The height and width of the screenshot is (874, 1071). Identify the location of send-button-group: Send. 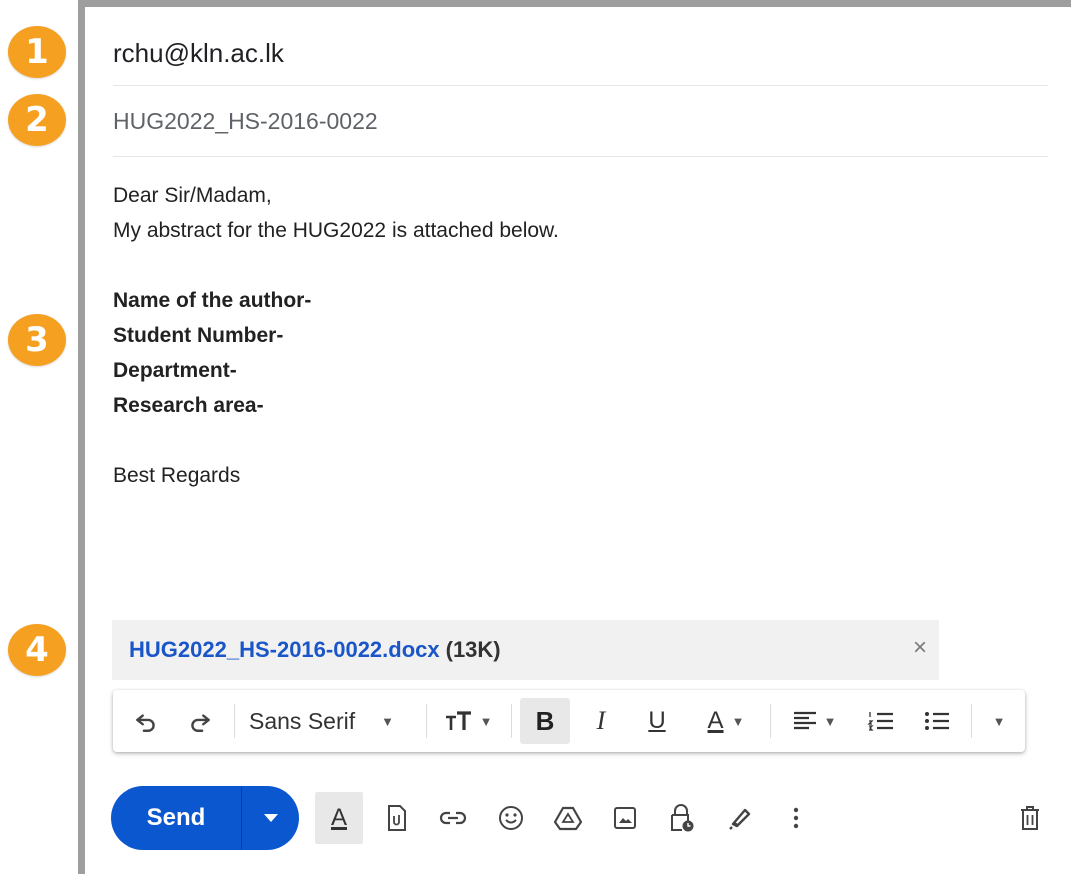
(205, 818).